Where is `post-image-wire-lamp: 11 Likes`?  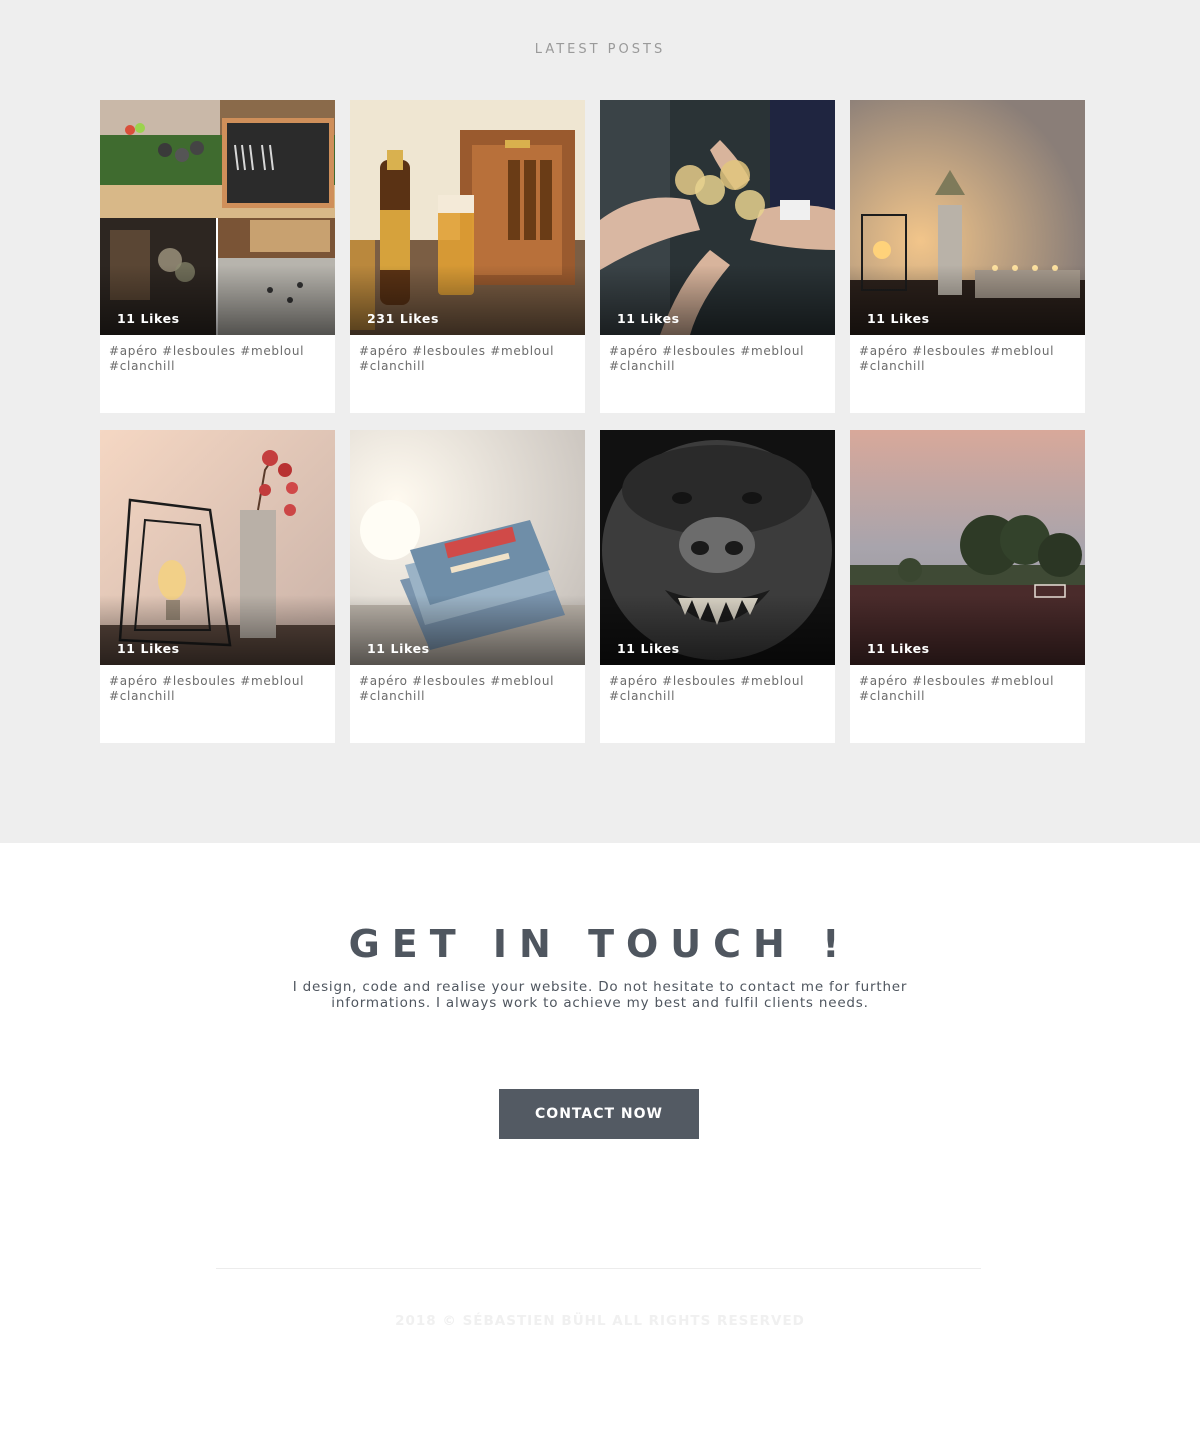 post-image-wire-lamp: 11 Likes is located at coordinates (217, 547).